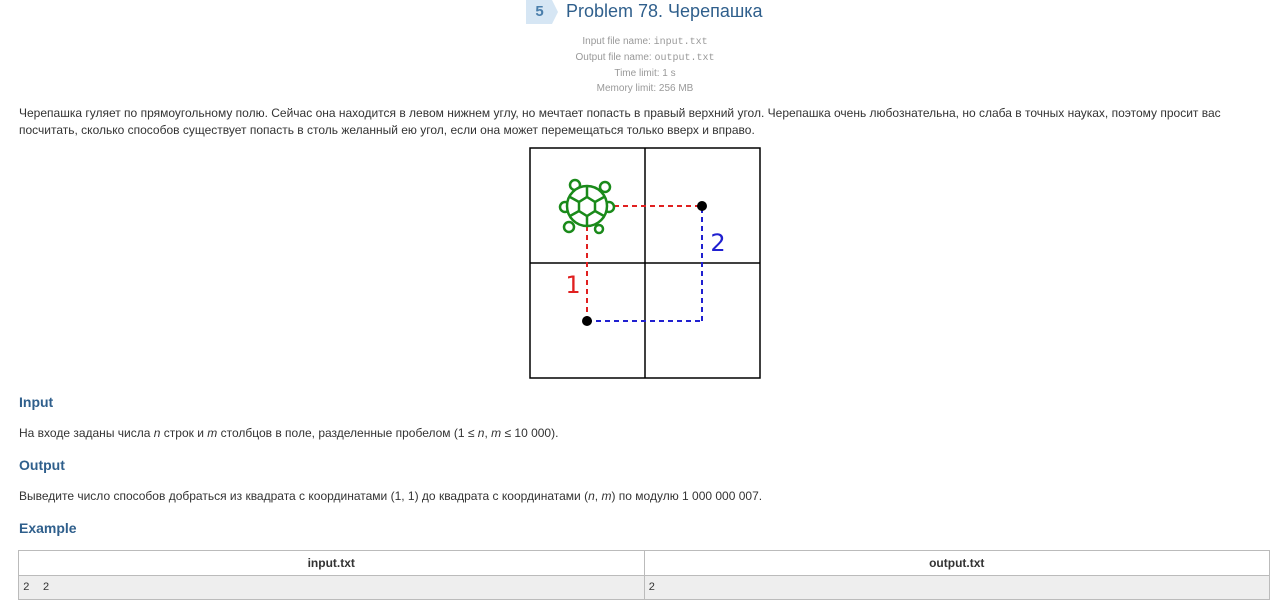  What do you see at coordinates (645, 88) in the screenshot?
I see `memory-limit: Memory limit: 256 MB` at bounding box center [645, 88].